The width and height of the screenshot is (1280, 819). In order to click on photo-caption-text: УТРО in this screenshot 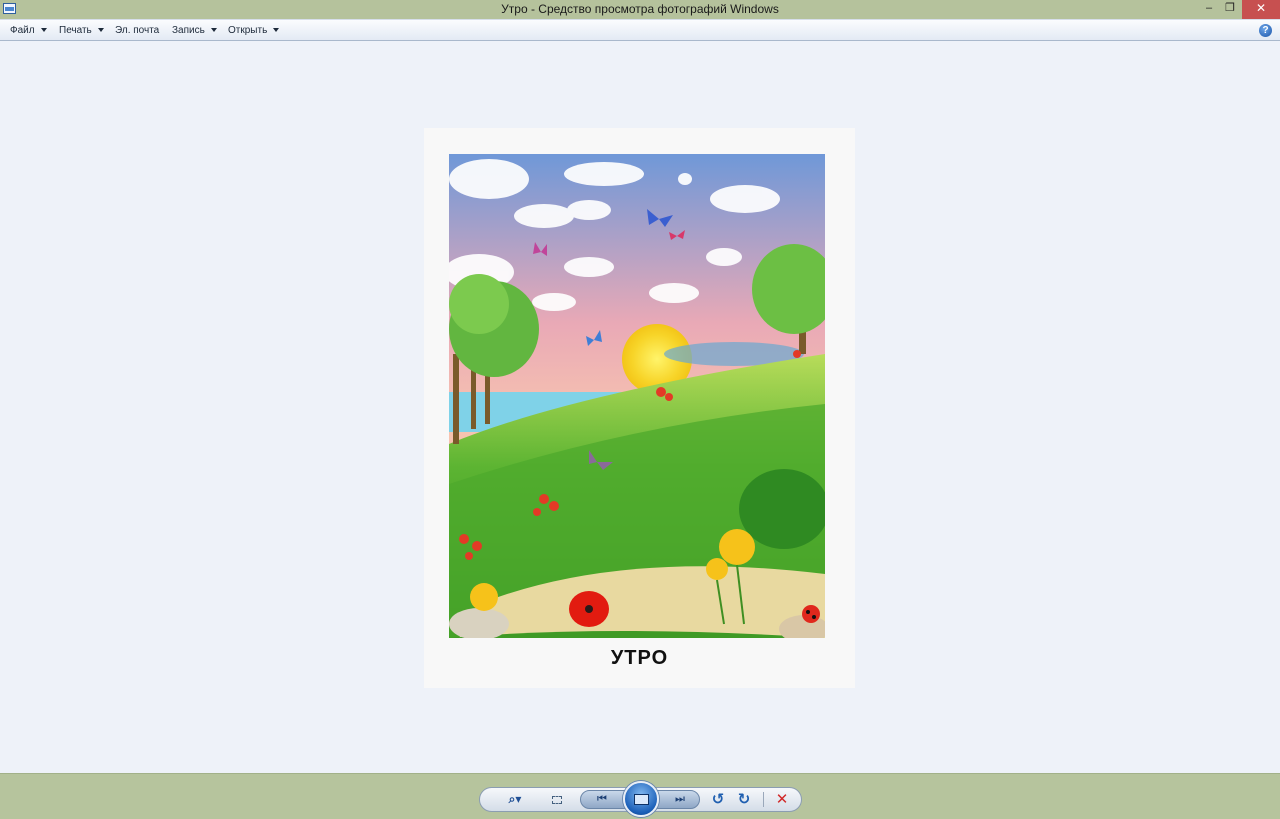, I will do `click(639, 658)`.